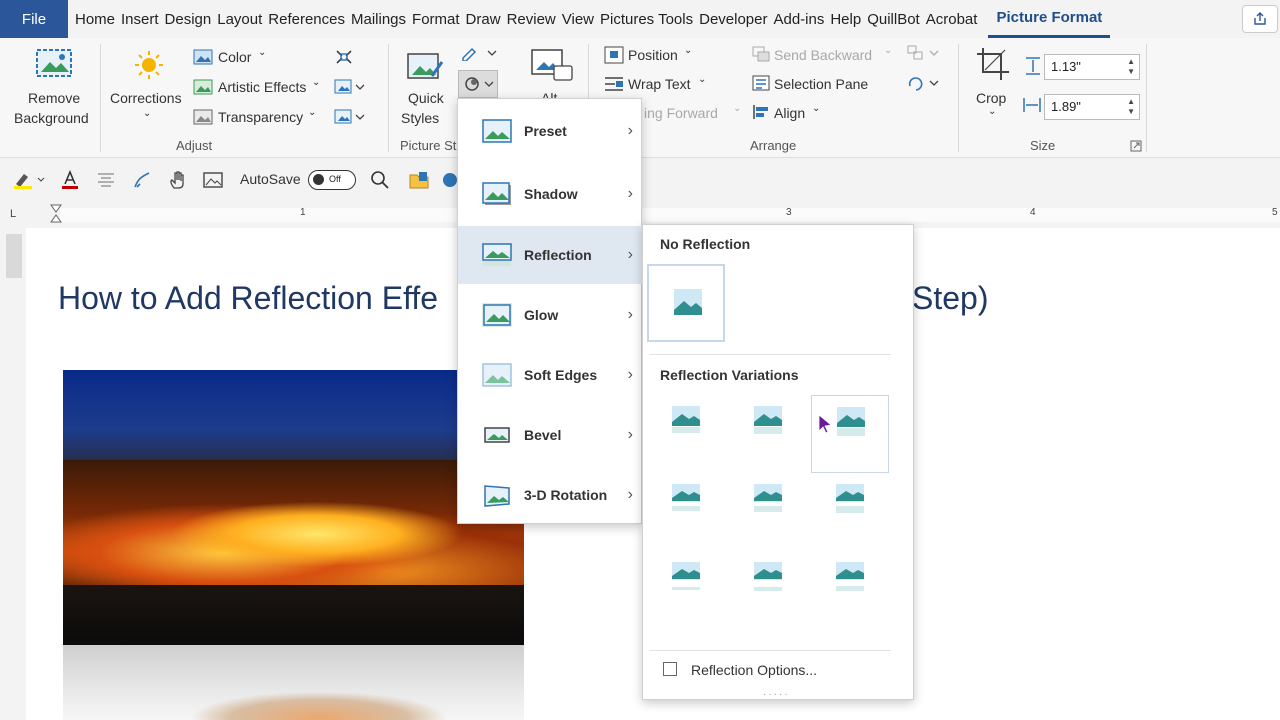 This screenshot has height=720, width=1280. What do you see at coordinates (1033, 212) in the screenshot?
I see `ruler-mark: 4` at bounding box center [1033, 212].